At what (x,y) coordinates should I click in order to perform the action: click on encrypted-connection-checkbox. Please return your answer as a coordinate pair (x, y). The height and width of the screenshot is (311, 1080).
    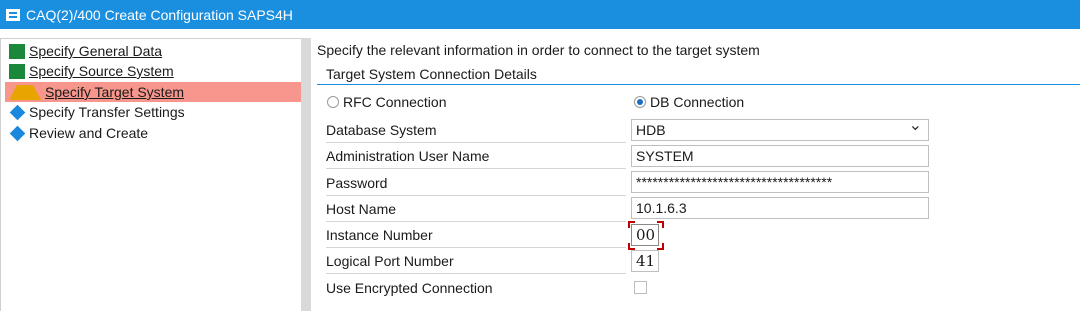
    Looking at the image, I should click on (640, 287).